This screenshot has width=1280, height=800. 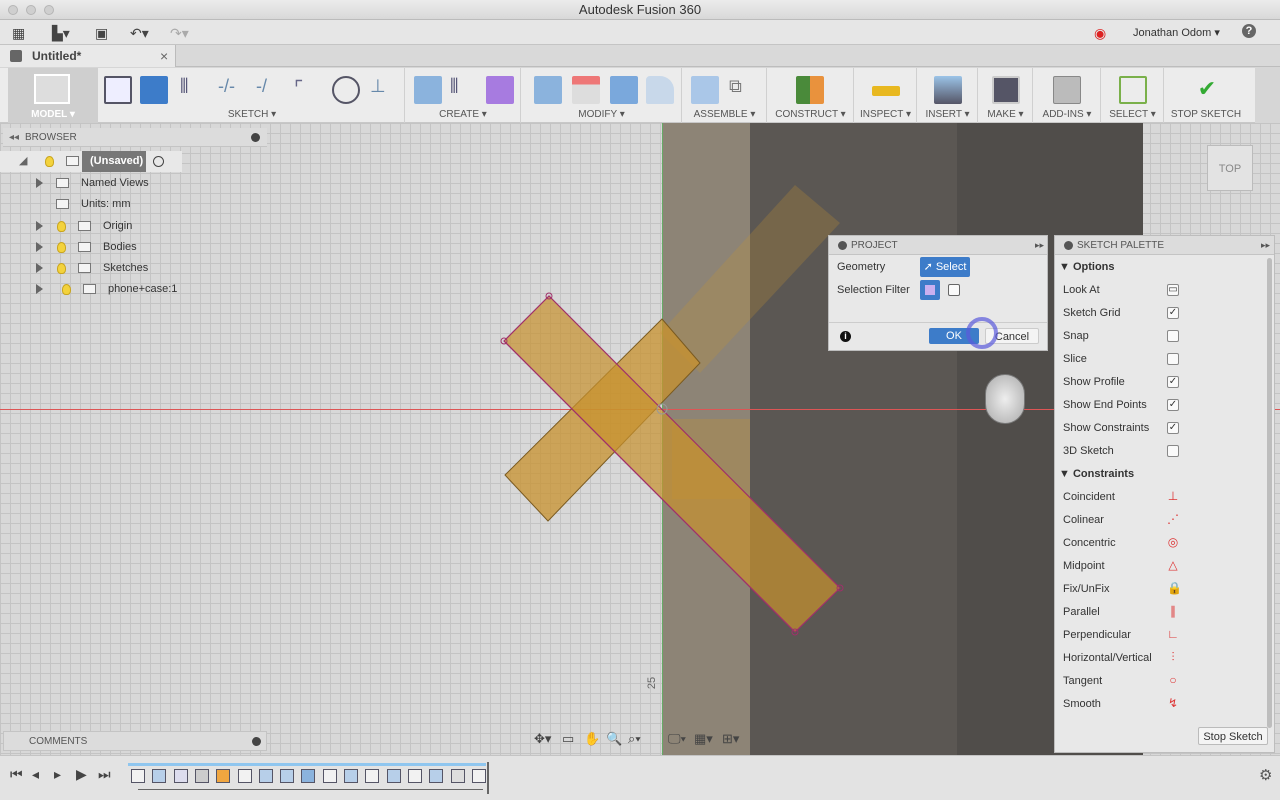 I want to click on circle-icon, so click(x=346, y=90).